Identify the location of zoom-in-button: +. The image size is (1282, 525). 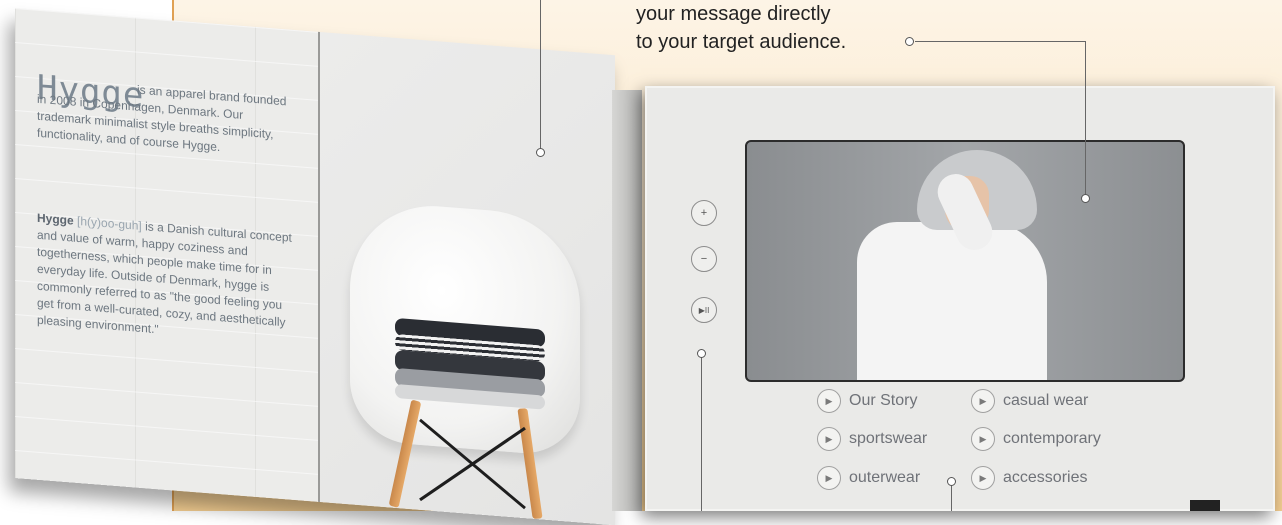
(704, 213).